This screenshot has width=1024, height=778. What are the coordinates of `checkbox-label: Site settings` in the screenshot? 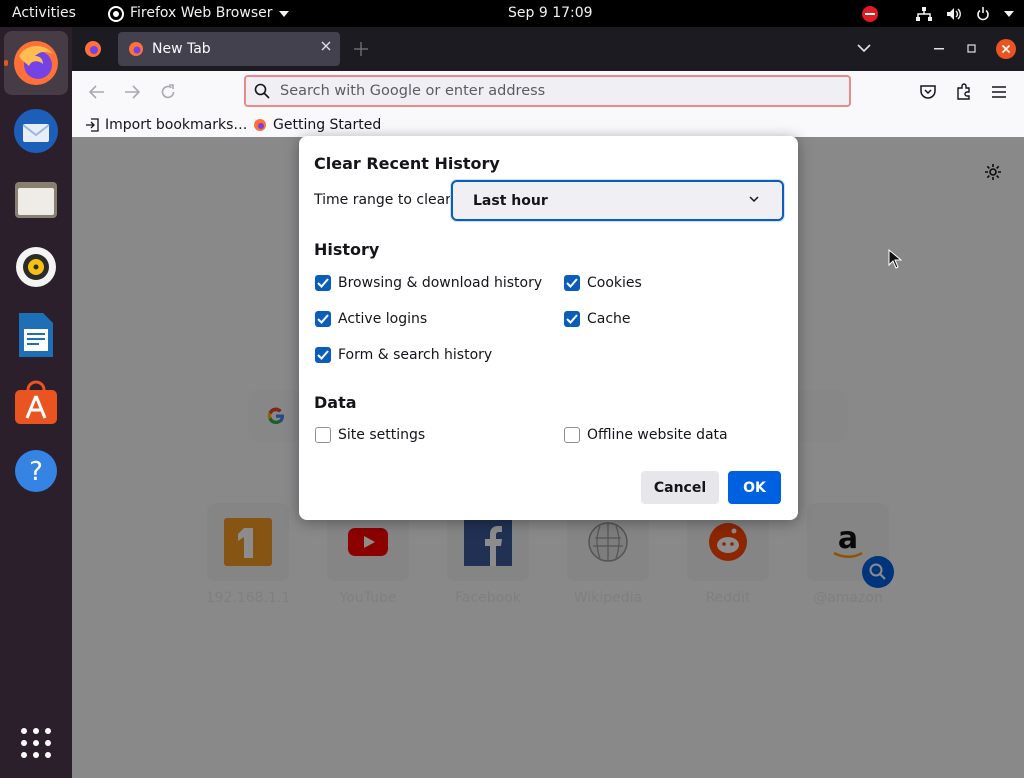 It's located at (382, 435).